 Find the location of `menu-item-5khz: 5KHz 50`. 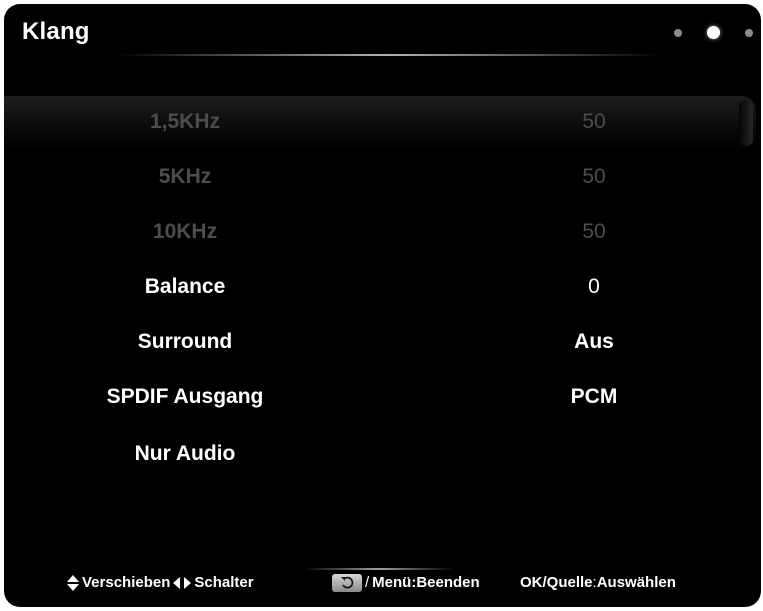

menu-item-5khz: 5KHz 50 is located at coordinates (382, 177).